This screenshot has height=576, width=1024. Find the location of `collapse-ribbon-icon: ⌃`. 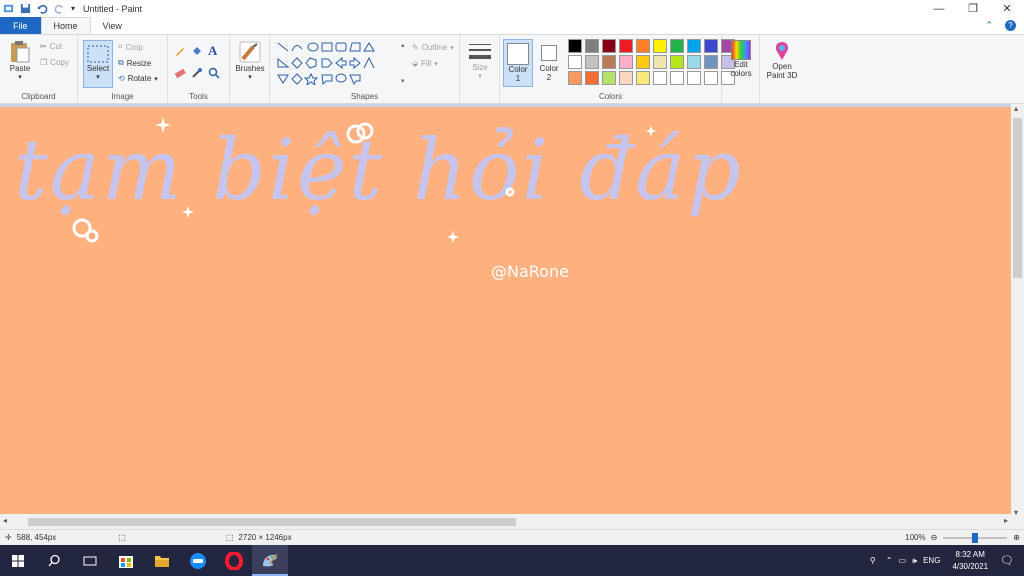

collapse-ribbon-icon: ⌃ is located at coordinates (989, 25).